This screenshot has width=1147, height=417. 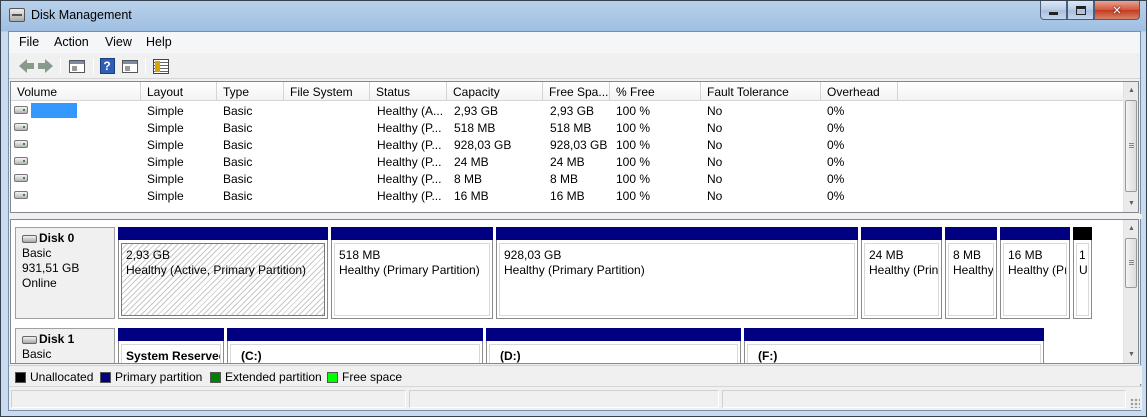 I want to click on cell-capacity: 2,93 GB, so click(x=476, y=111).